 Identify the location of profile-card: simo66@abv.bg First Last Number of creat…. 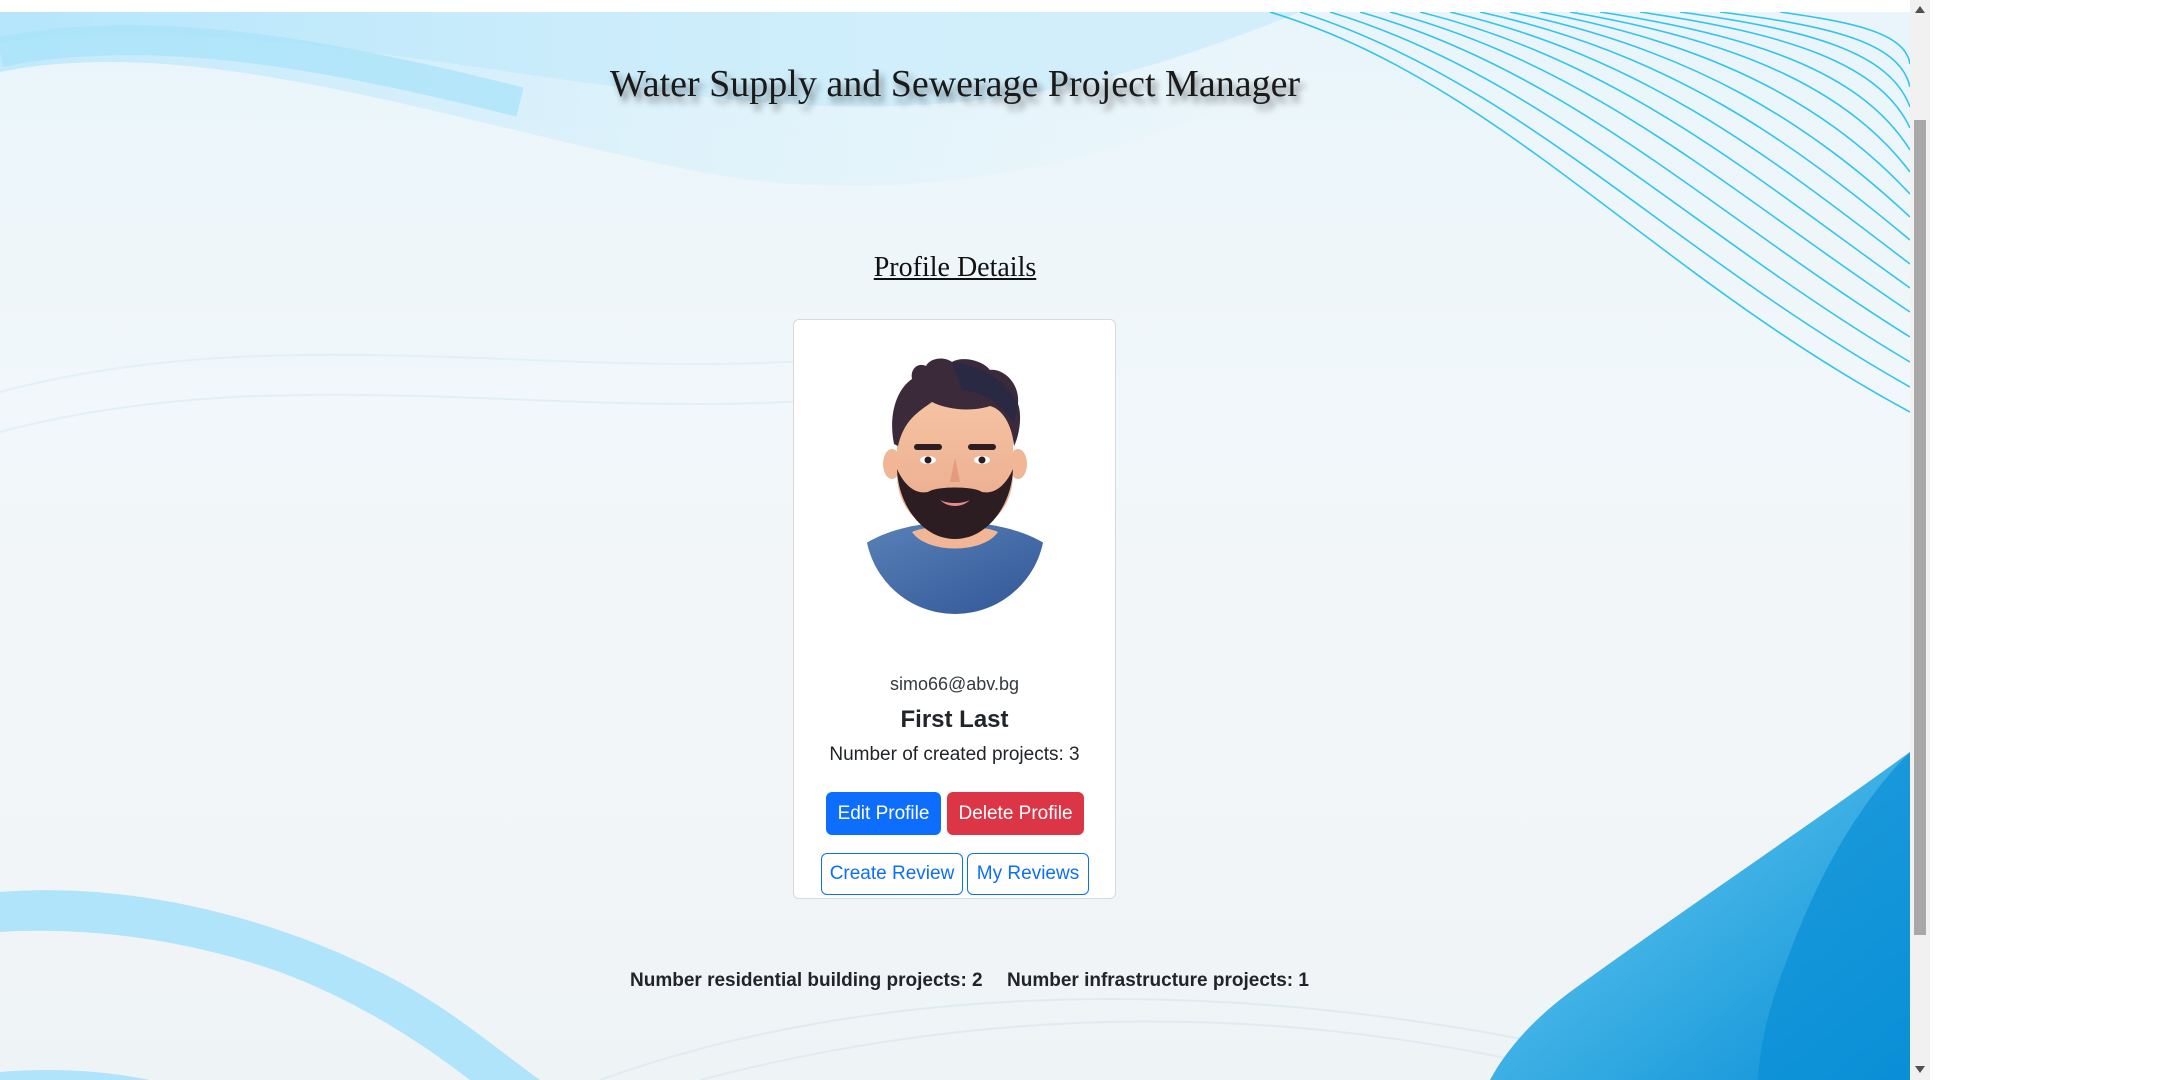
(954, 609).